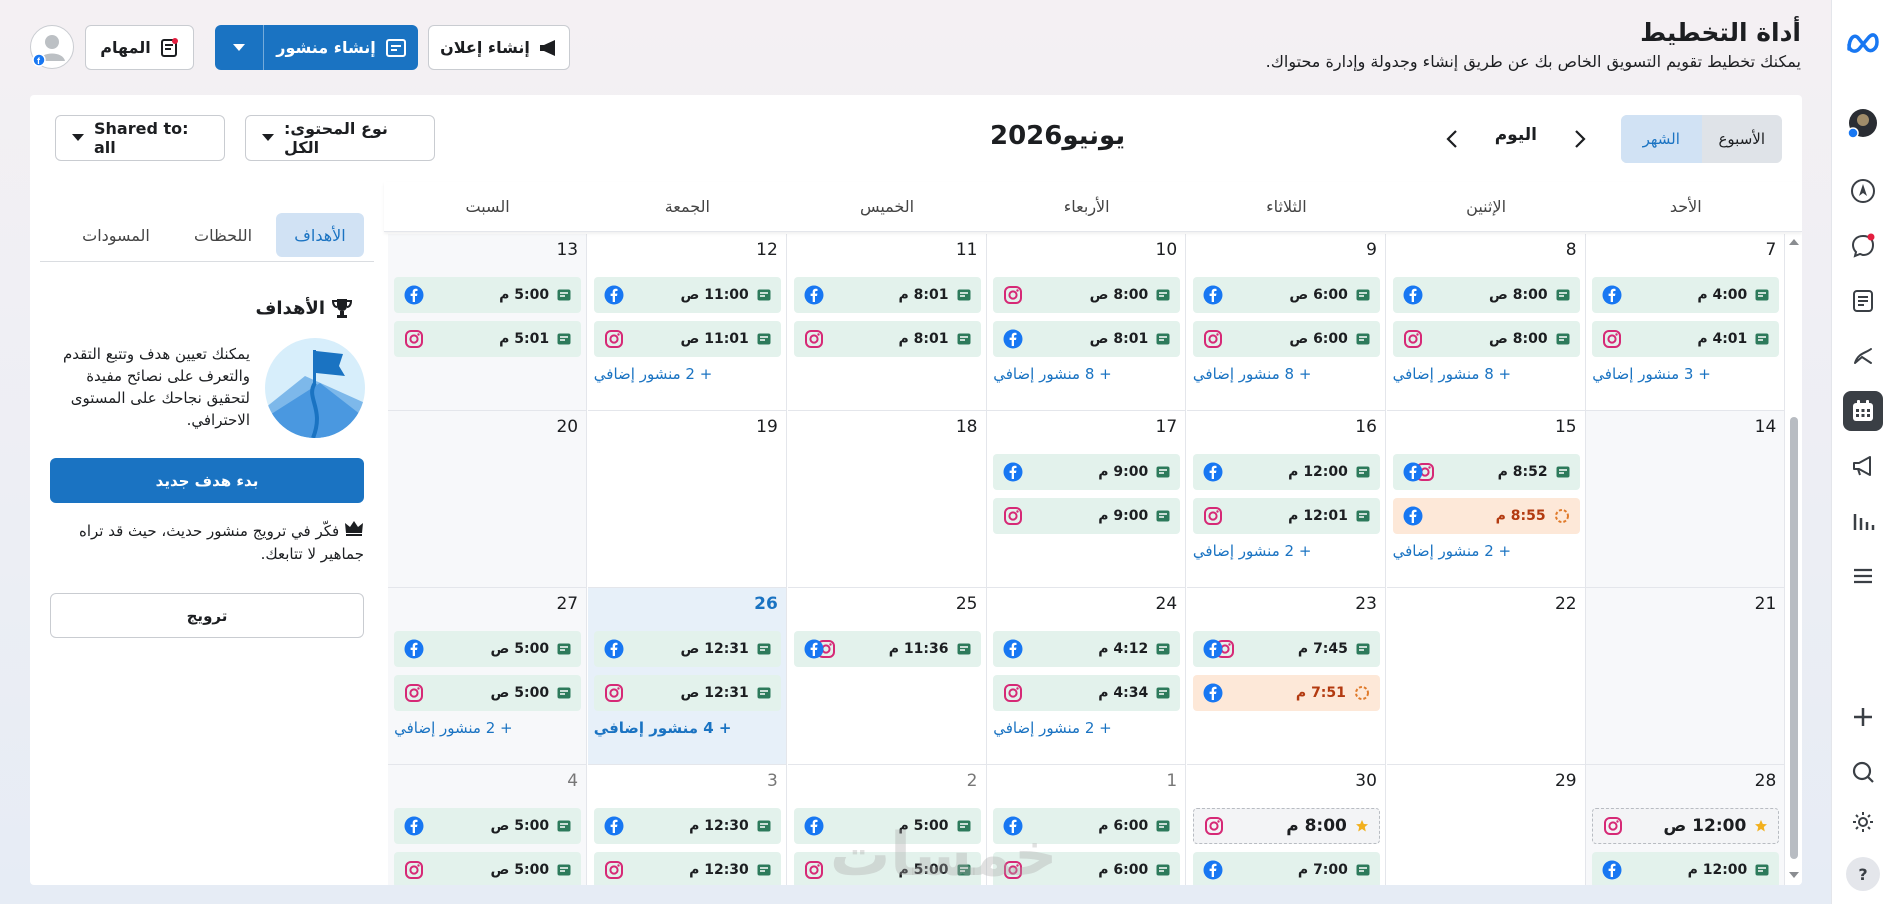  I want to click on calendar-day-cell: 4 5:00 ص 5:00 ص, so click(488, 825).